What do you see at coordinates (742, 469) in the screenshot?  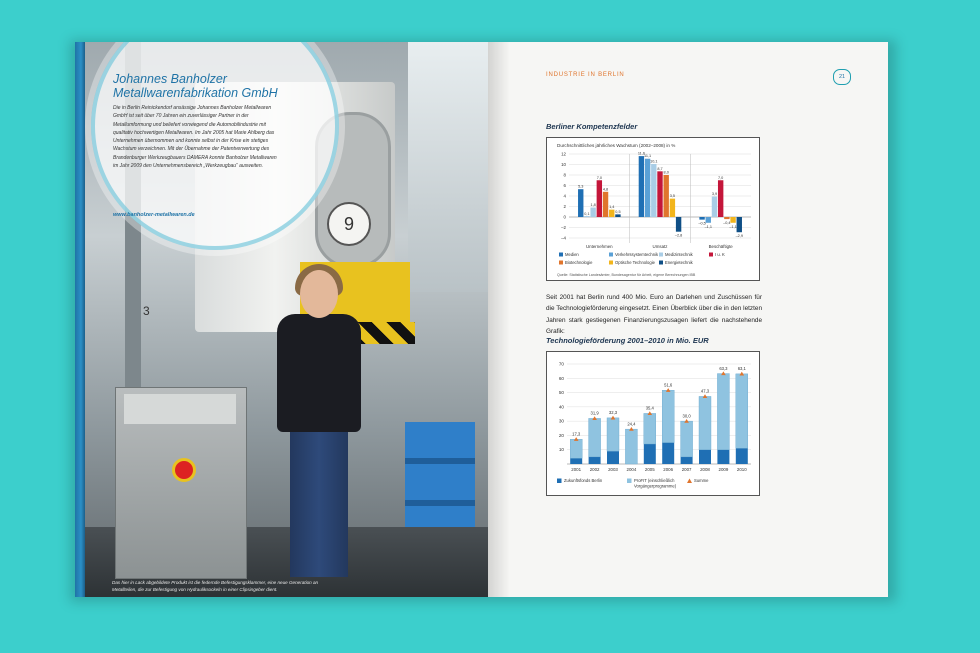 I see `x-tick-label: 2010` at bounding box center [742, 469].